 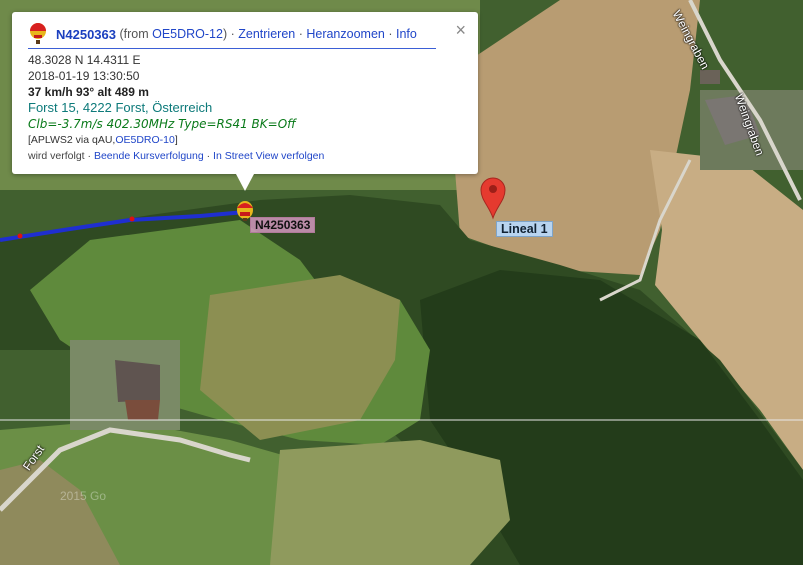 I want to click on path-suffix: ], so click(x=176, y=140).